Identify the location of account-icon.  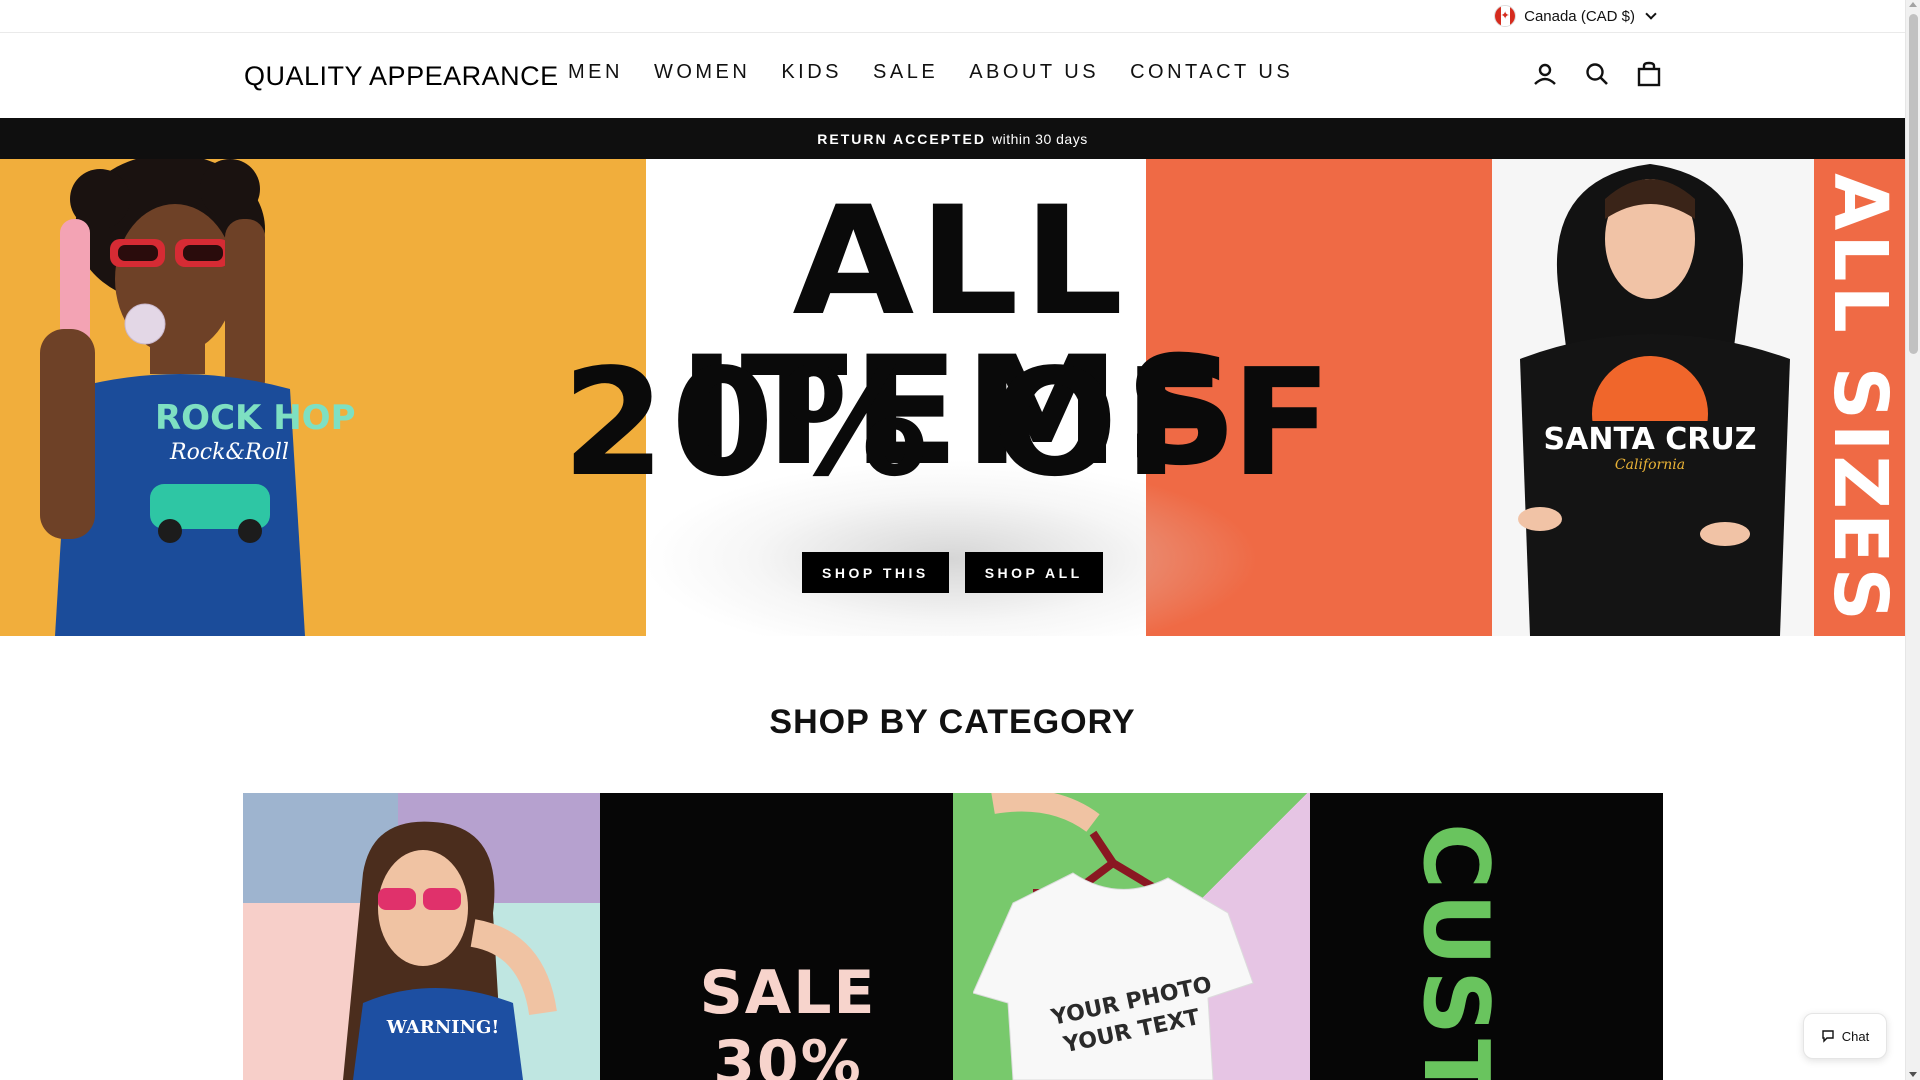
(1545, 74).